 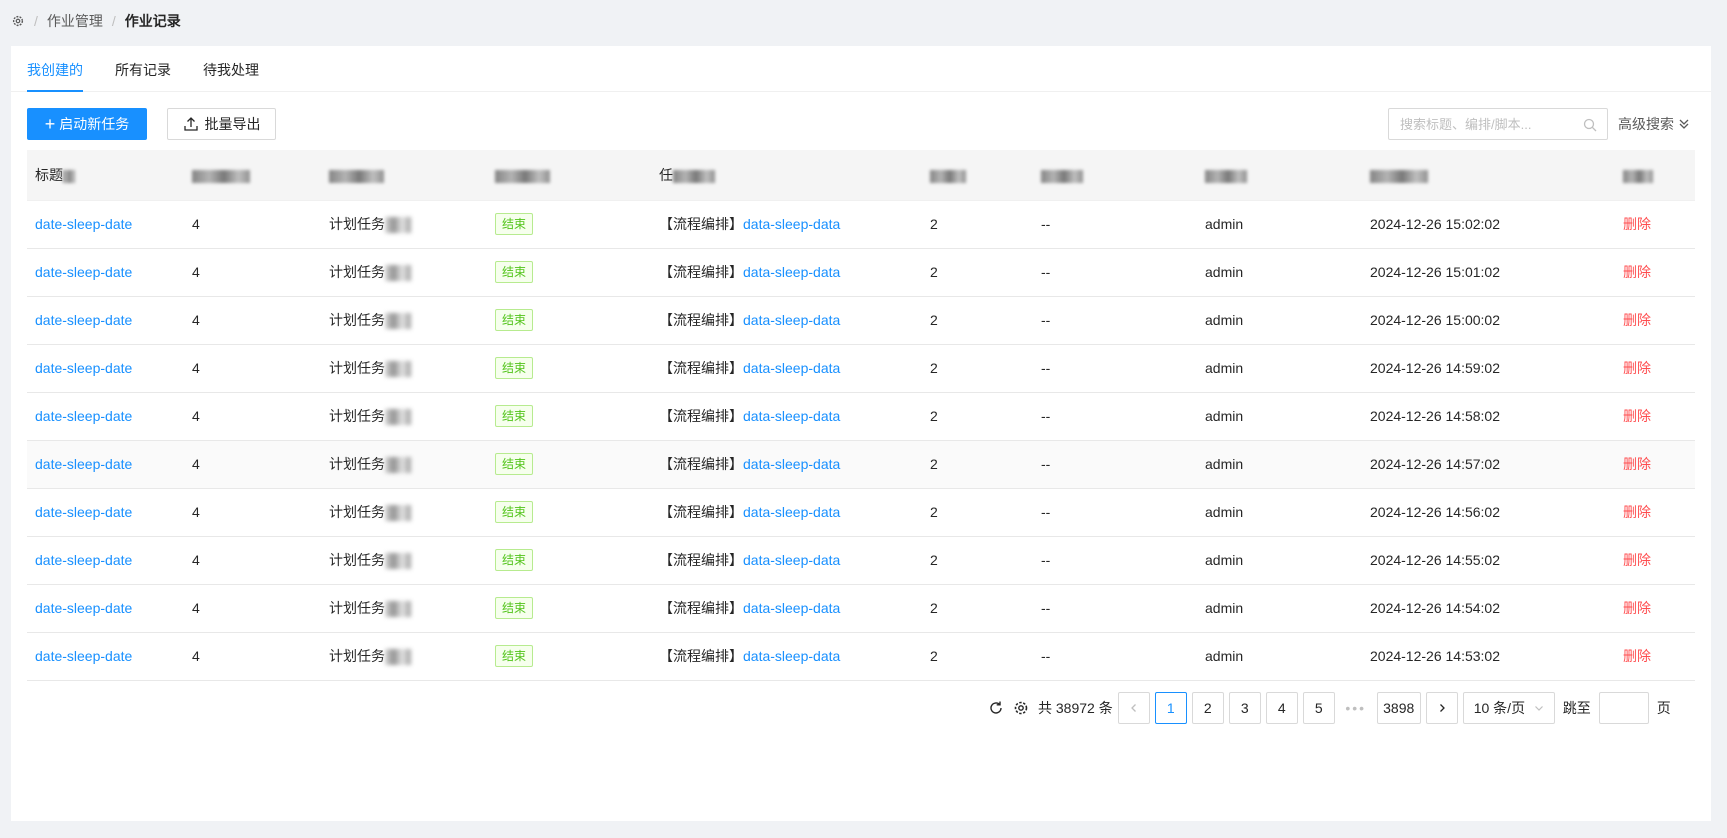 What do you see at coordinates (231, 76) in the screenshot?
I see `tab-pending: 待我处理` at bounding box center [231, 76].